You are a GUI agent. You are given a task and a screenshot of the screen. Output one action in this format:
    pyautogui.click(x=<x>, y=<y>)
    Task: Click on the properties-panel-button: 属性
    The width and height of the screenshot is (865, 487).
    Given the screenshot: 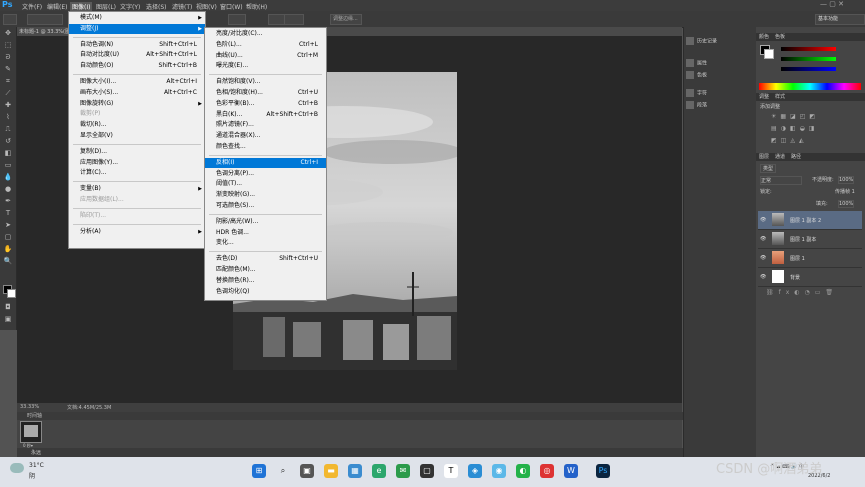 What is the action you would take?
    pyautogui.click(x=696, y=63)
    